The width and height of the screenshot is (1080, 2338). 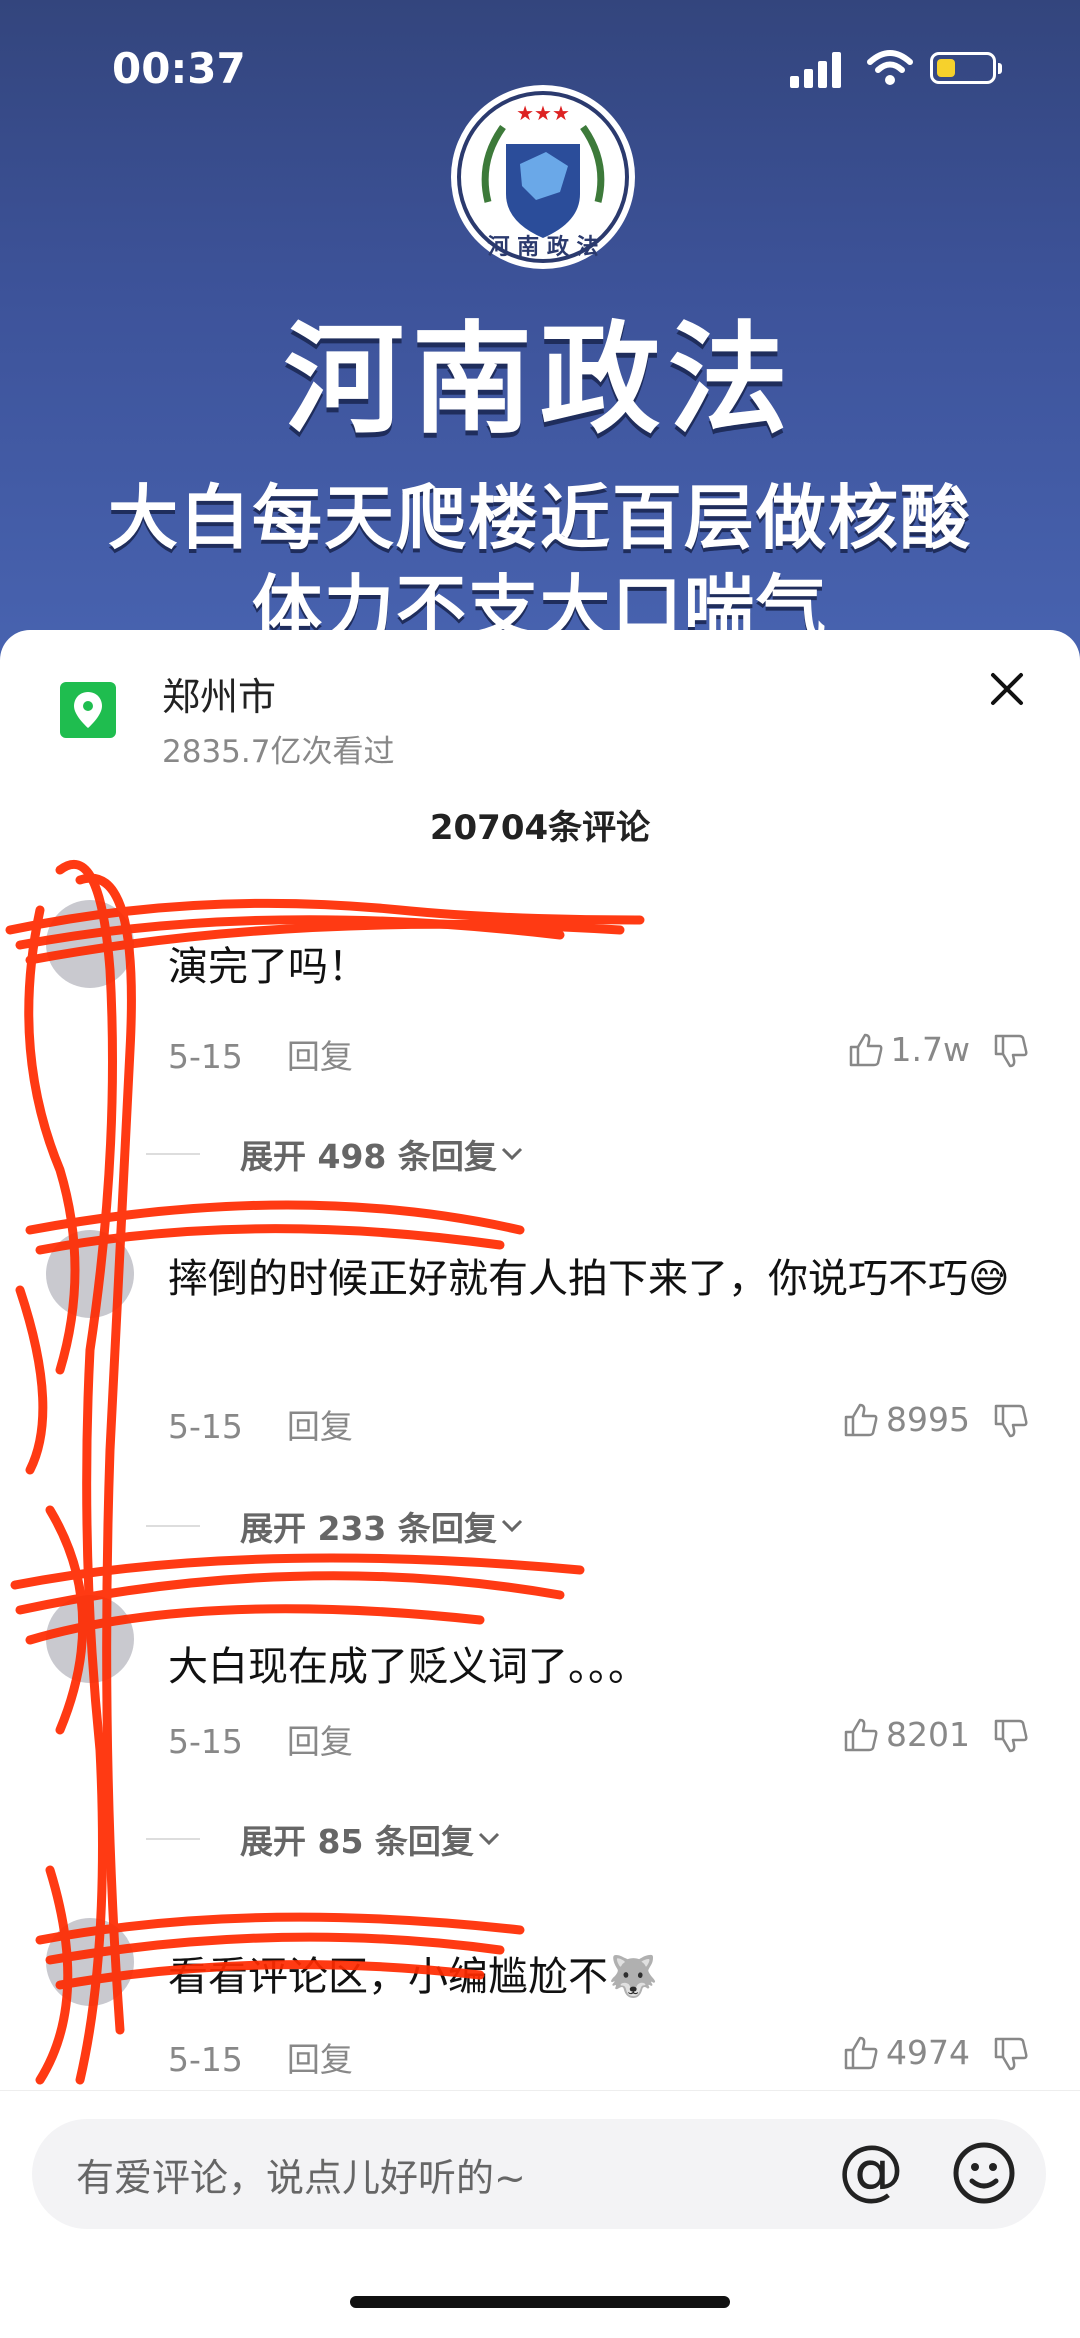 What do you see at coordinates (930, 1049) in the screenshot?
I see `like-count: 1.7w` at bounding box center [930, 1049].